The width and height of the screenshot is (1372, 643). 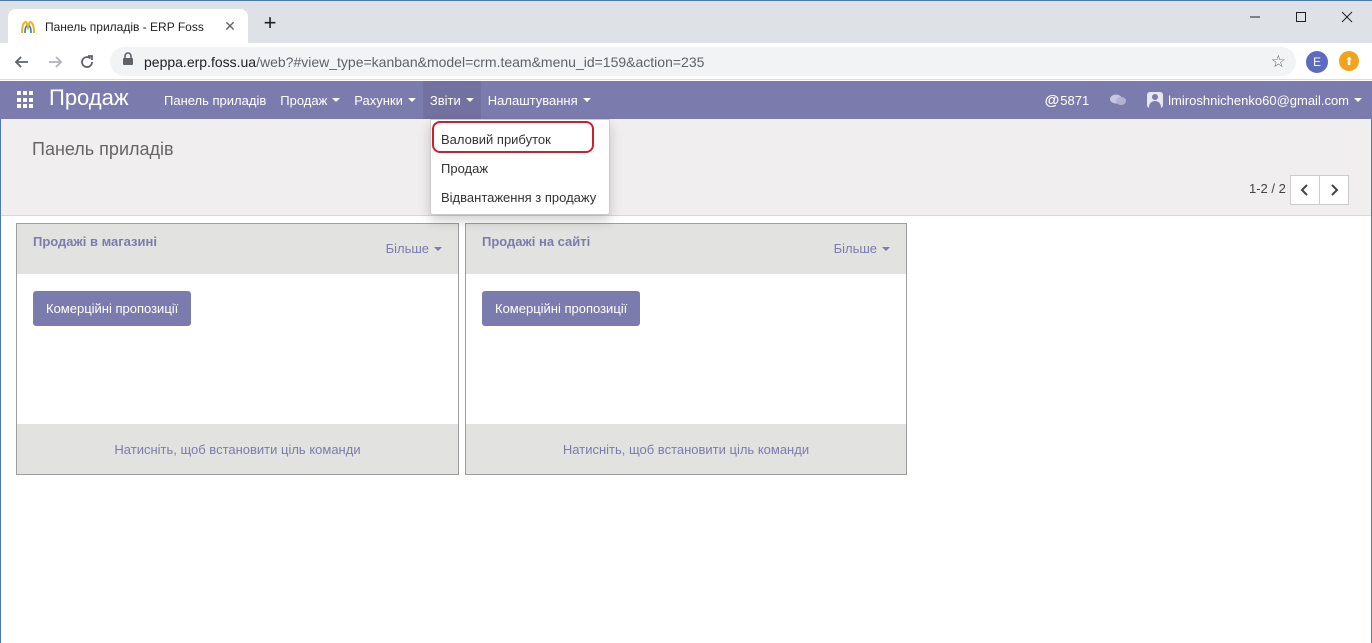 I want to click on browser-tab: Панель приладів - ERP Foss ✕, so click(x=128, y=26).